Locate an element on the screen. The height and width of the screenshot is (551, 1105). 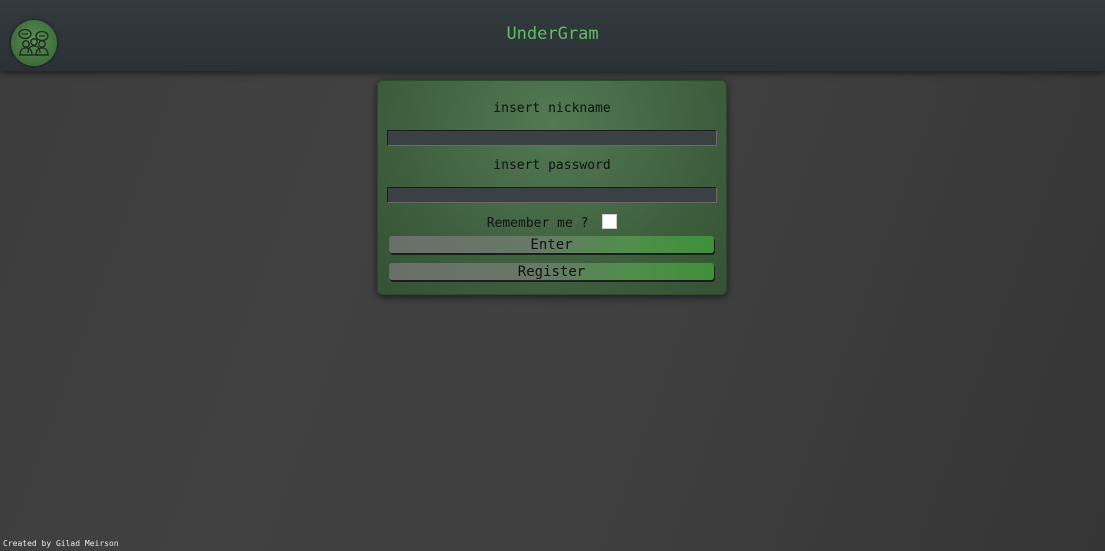
top-header: UnderGram is located at coordinates (552, 35).